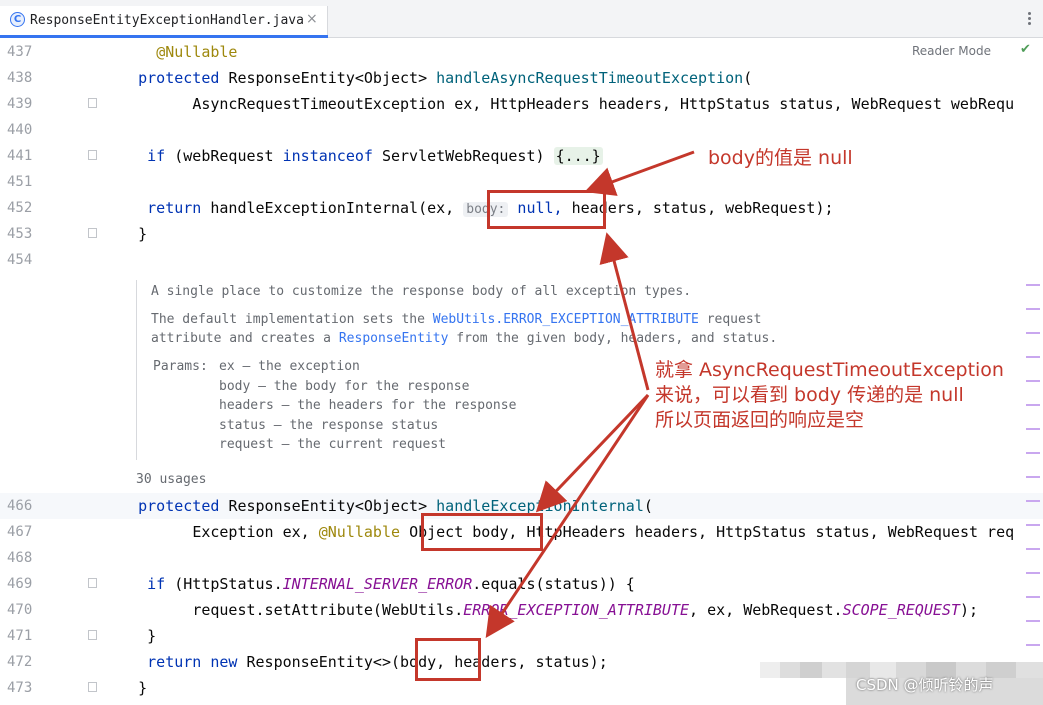 The height and width of the screenshot is (705, 1043). Describe the element at coordinates (809, 395) in the screenshot. I see `annotation-explanation-line2: 来说，可以看到 body 传递的是 null` at that location.